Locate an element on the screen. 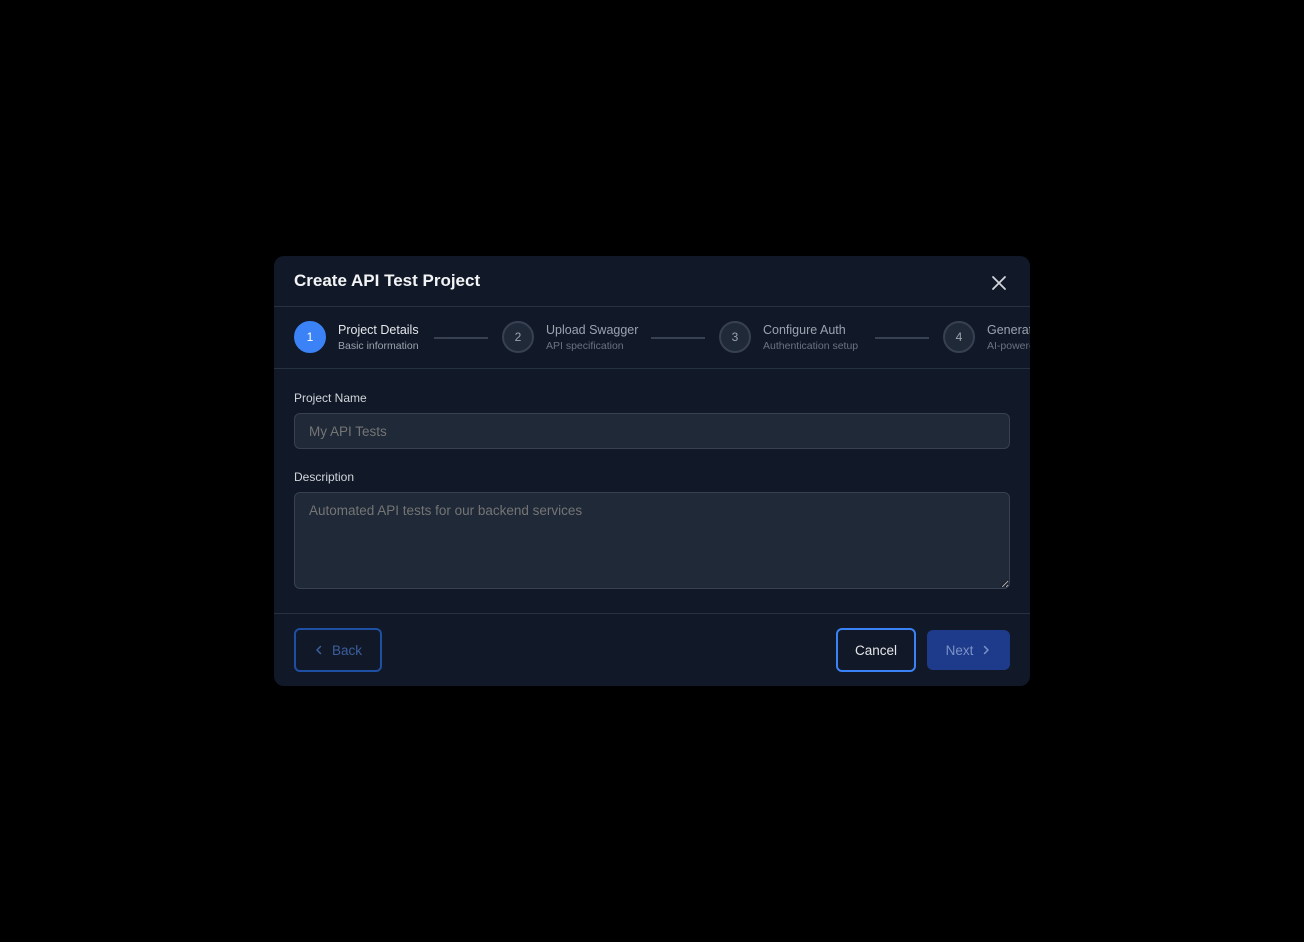 The height and width of the screenshot is (942, 1304). step-title: Upload Swagger is located at coordinates (592, 330).